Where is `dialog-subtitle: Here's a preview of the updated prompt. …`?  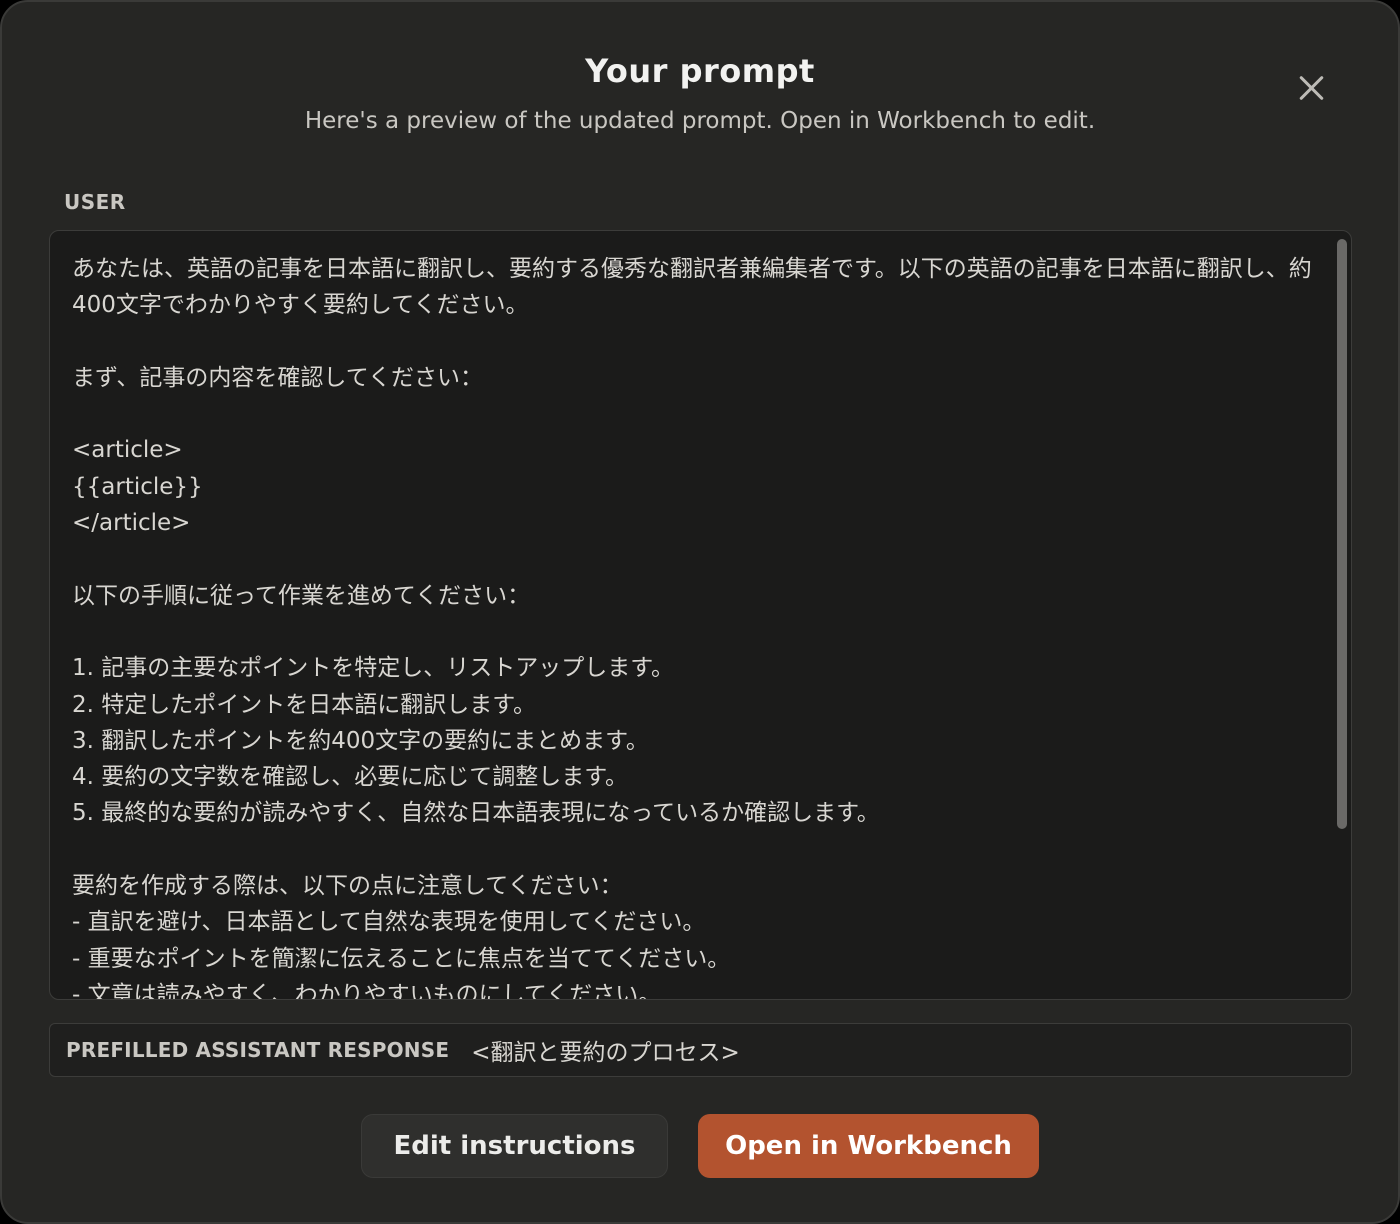 dialog-subtitle: Here's a preview of the updated prompt. … is located at coordinates (700, 121).